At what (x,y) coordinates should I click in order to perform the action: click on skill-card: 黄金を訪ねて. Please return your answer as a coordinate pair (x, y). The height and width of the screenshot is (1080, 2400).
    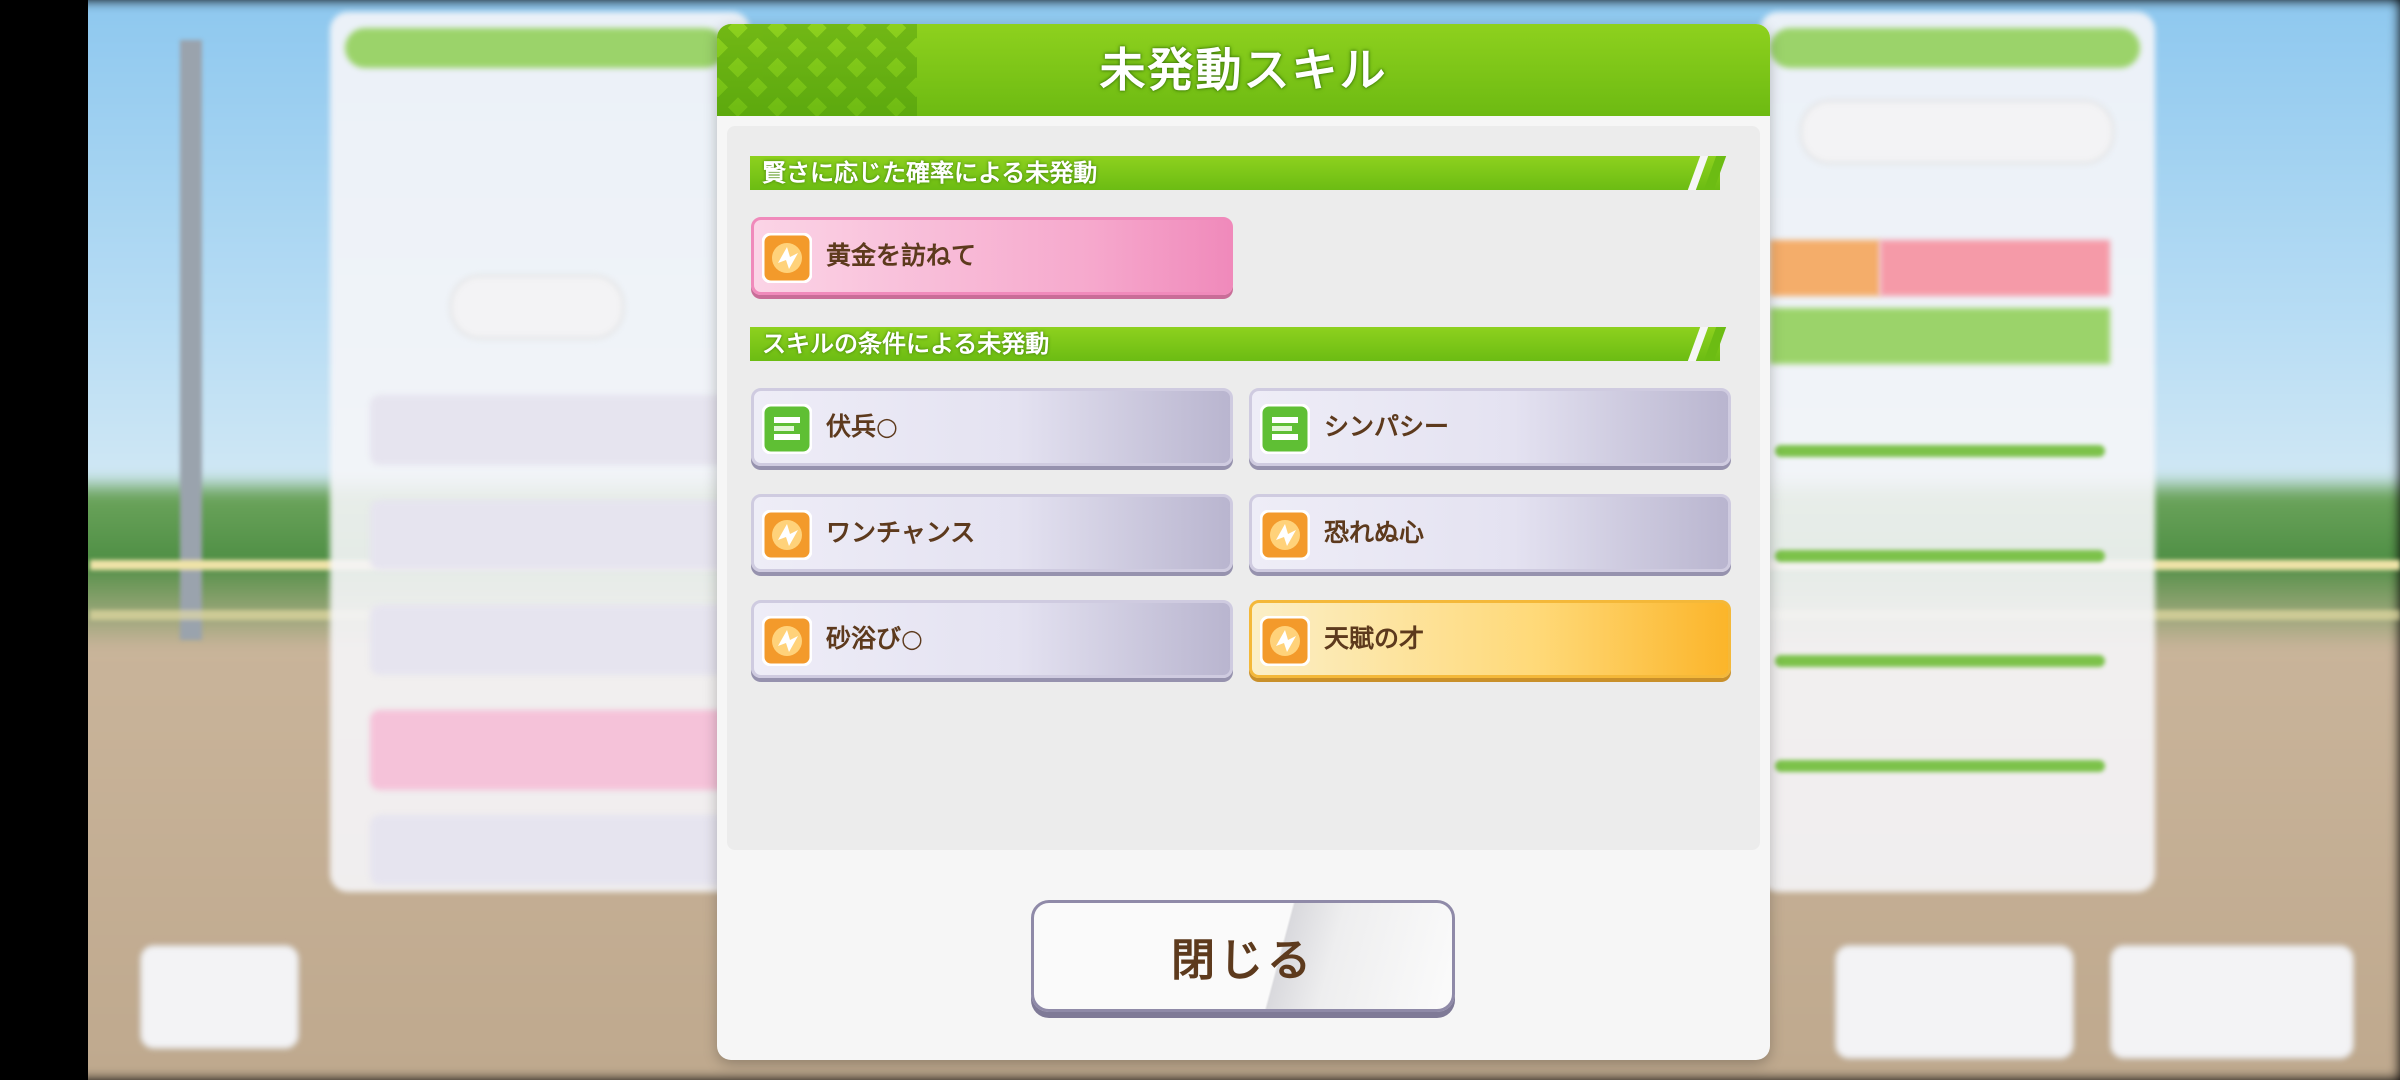
    Looking at the image, I should click on (992, 256).